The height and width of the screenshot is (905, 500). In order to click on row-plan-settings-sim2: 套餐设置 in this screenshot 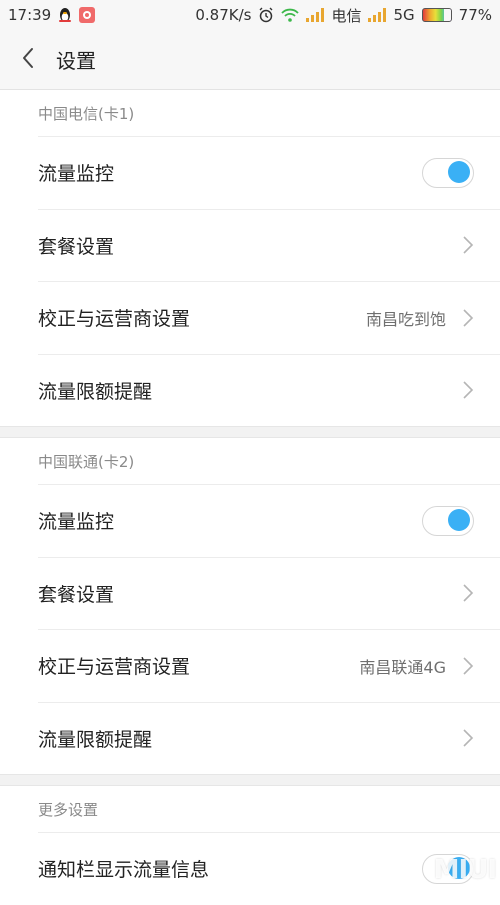, I will do `click(269, 593)`.